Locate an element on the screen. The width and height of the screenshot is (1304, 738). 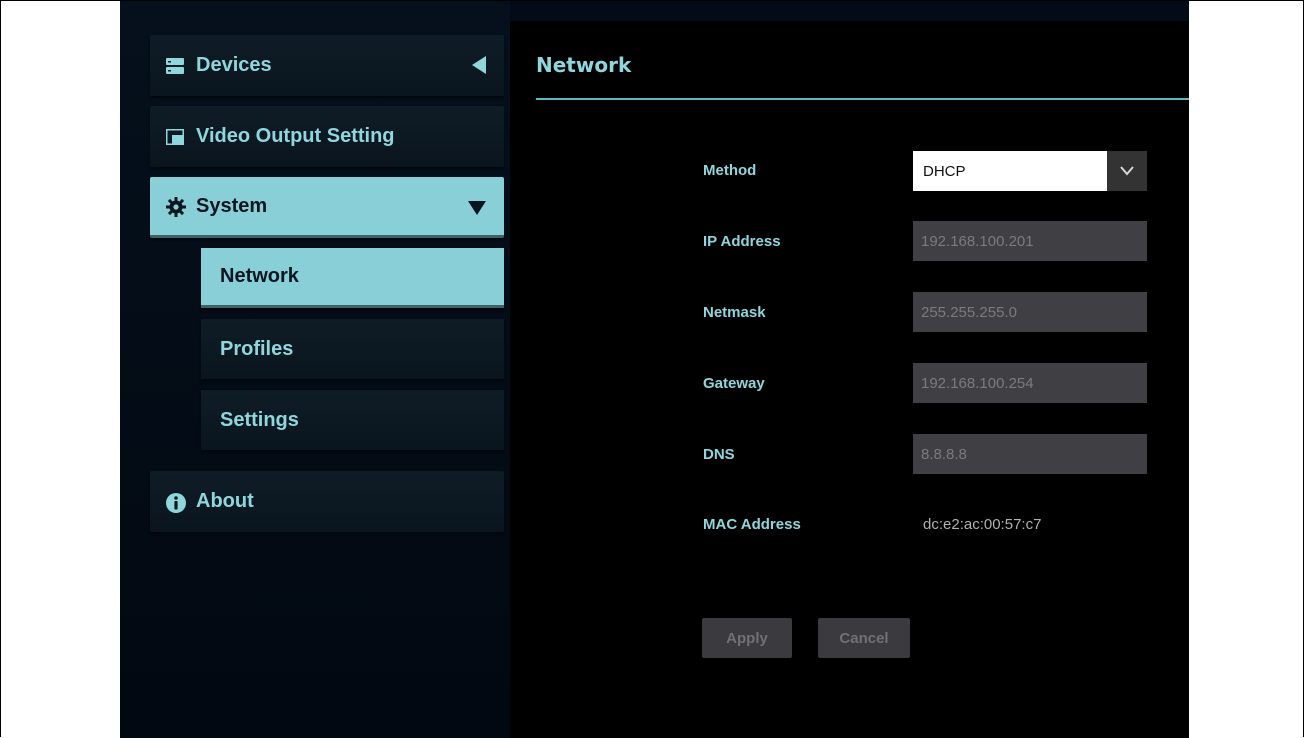
info-icon is located at coordinates (176, 502).